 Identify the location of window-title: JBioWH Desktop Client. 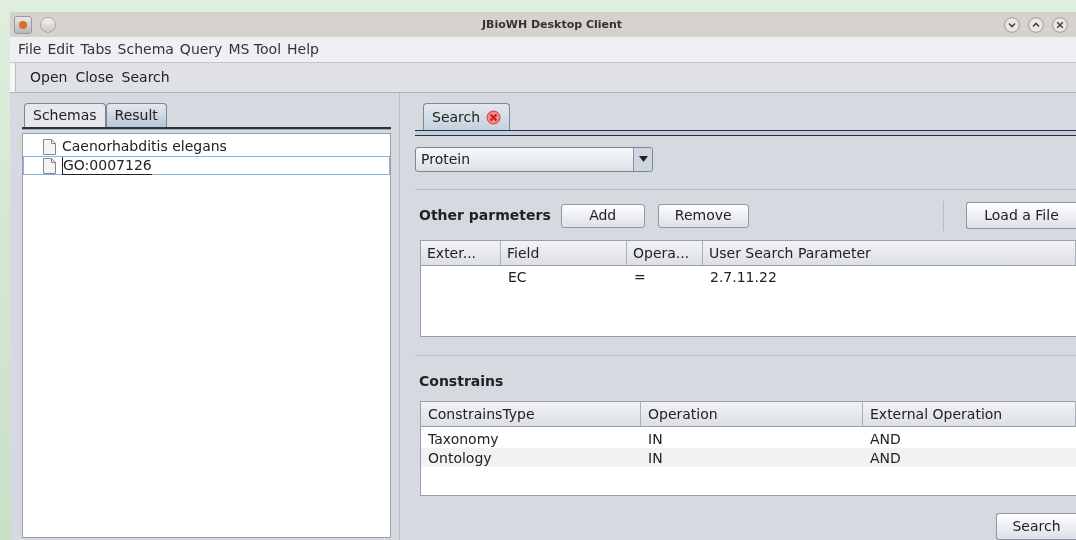
(552, 25).